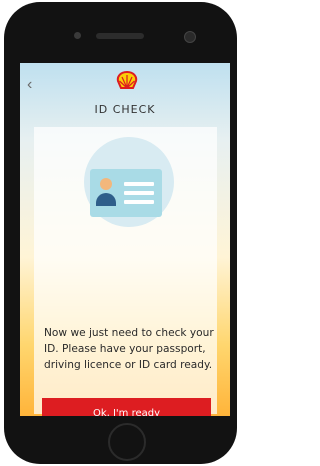 Image resolution: width=320 pixels, height=466 pixels. Describe the element at coordinates (127, 80) in the screenshot. I see `shell-logo` at that location.